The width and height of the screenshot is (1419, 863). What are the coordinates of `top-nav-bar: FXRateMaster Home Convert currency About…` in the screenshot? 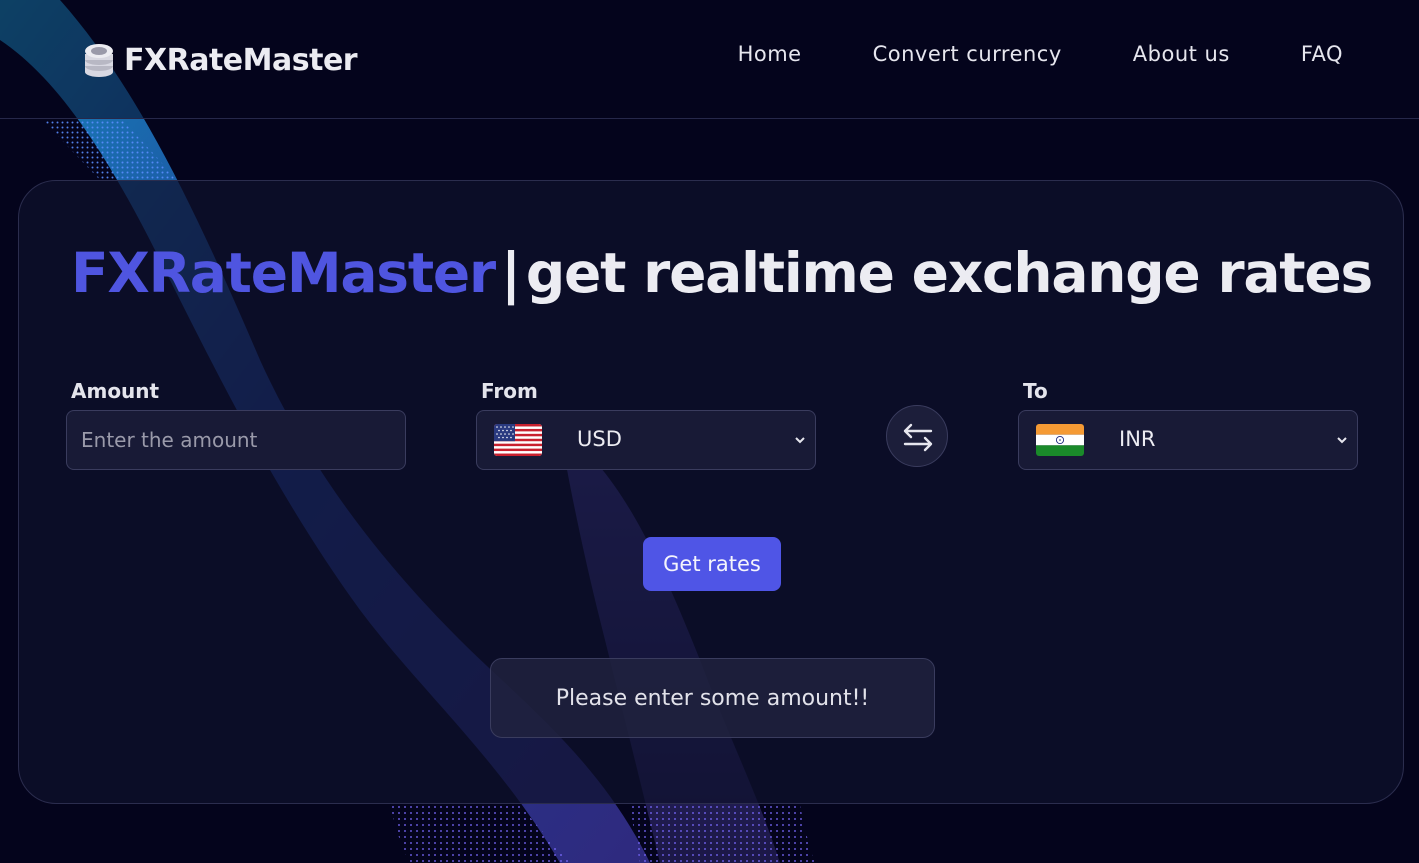 It's located at (709, 59).